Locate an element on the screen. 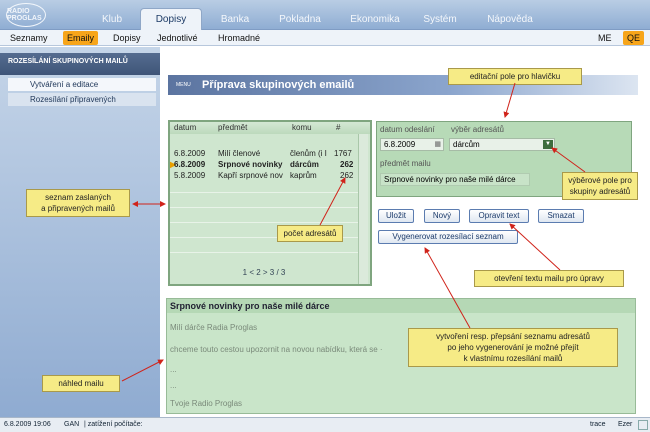 This screenshot has width=650, height=432. grid-pager: 1 < 2 > 3 / 3 is located at coordinates (264, 274).